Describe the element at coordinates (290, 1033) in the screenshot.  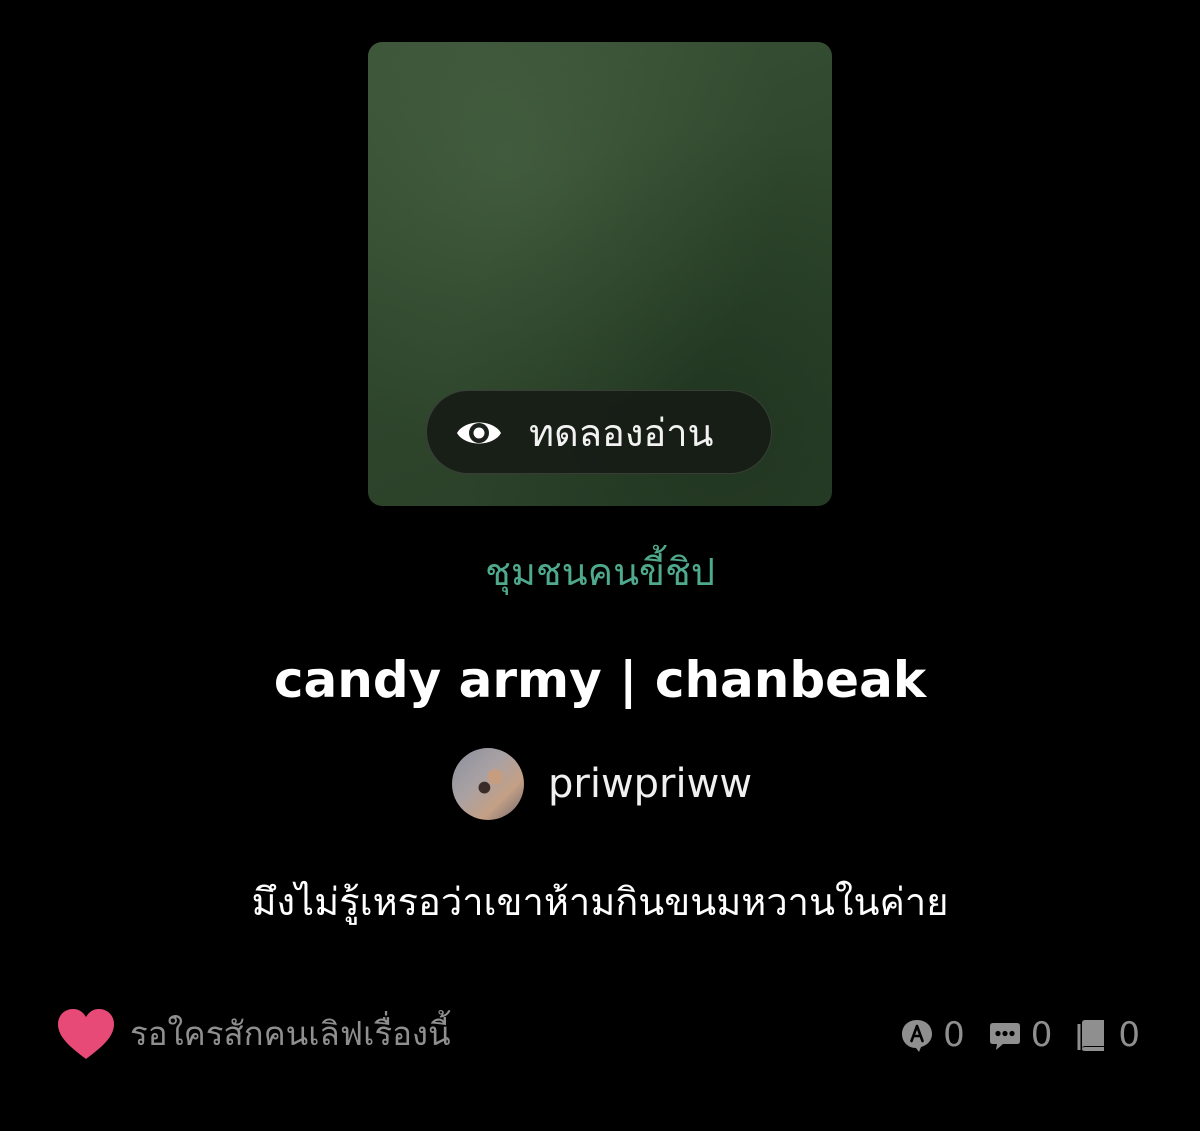
I see `love-prompt-text: รอใครสักคนเลิฟเรื่องนี้` at that location.